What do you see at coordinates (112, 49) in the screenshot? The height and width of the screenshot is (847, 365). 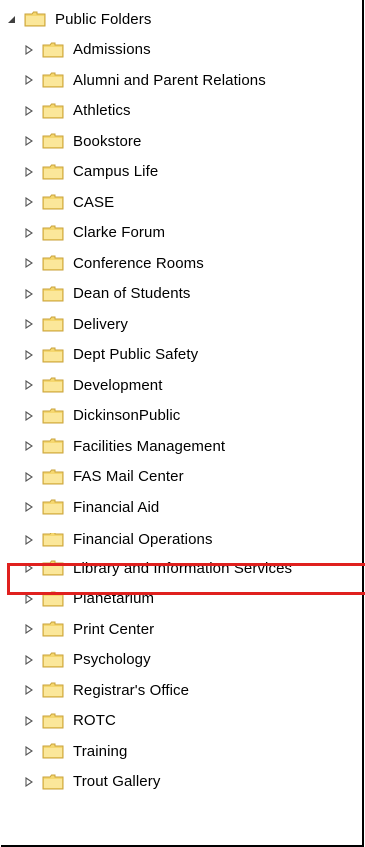 I see `tree-node-label: Admissions` at bounding box center [112, 49].